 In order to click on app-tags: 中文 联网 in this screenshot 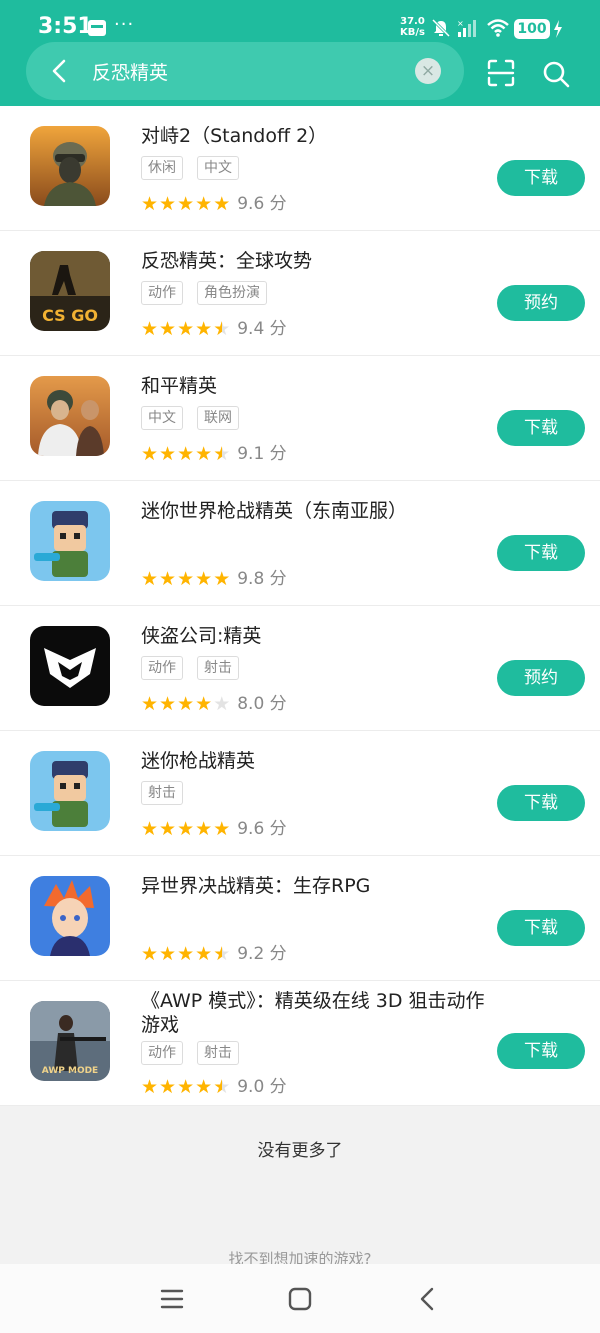, I will do `click(197, 418)`.